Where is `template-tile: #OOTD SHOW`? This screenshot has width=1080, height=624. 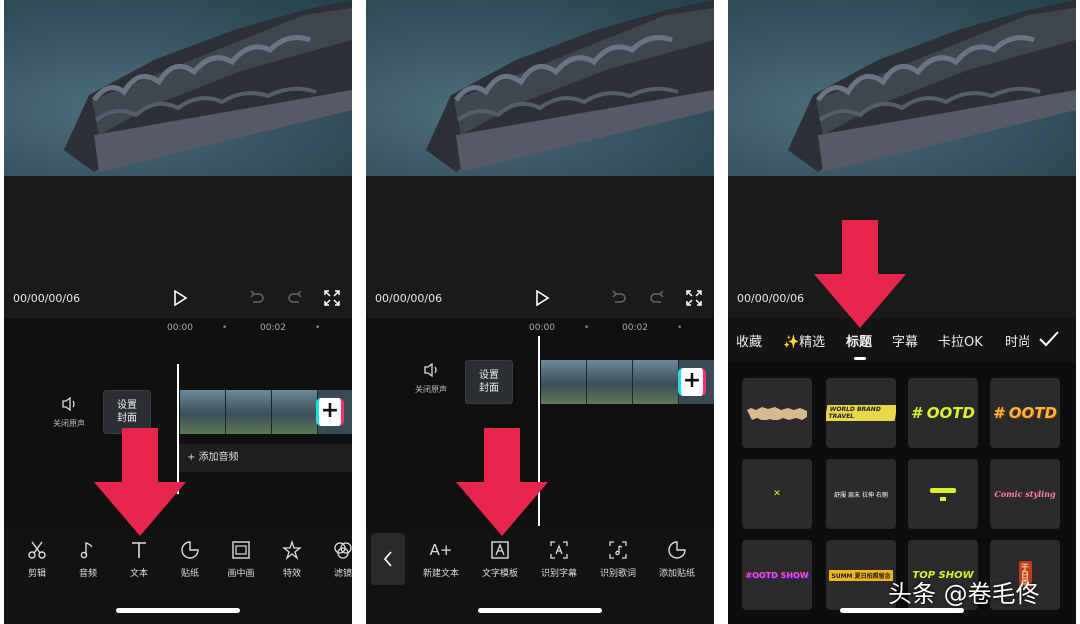
template-tile: #OOTD SHOW is located at coordinates (777, 575).